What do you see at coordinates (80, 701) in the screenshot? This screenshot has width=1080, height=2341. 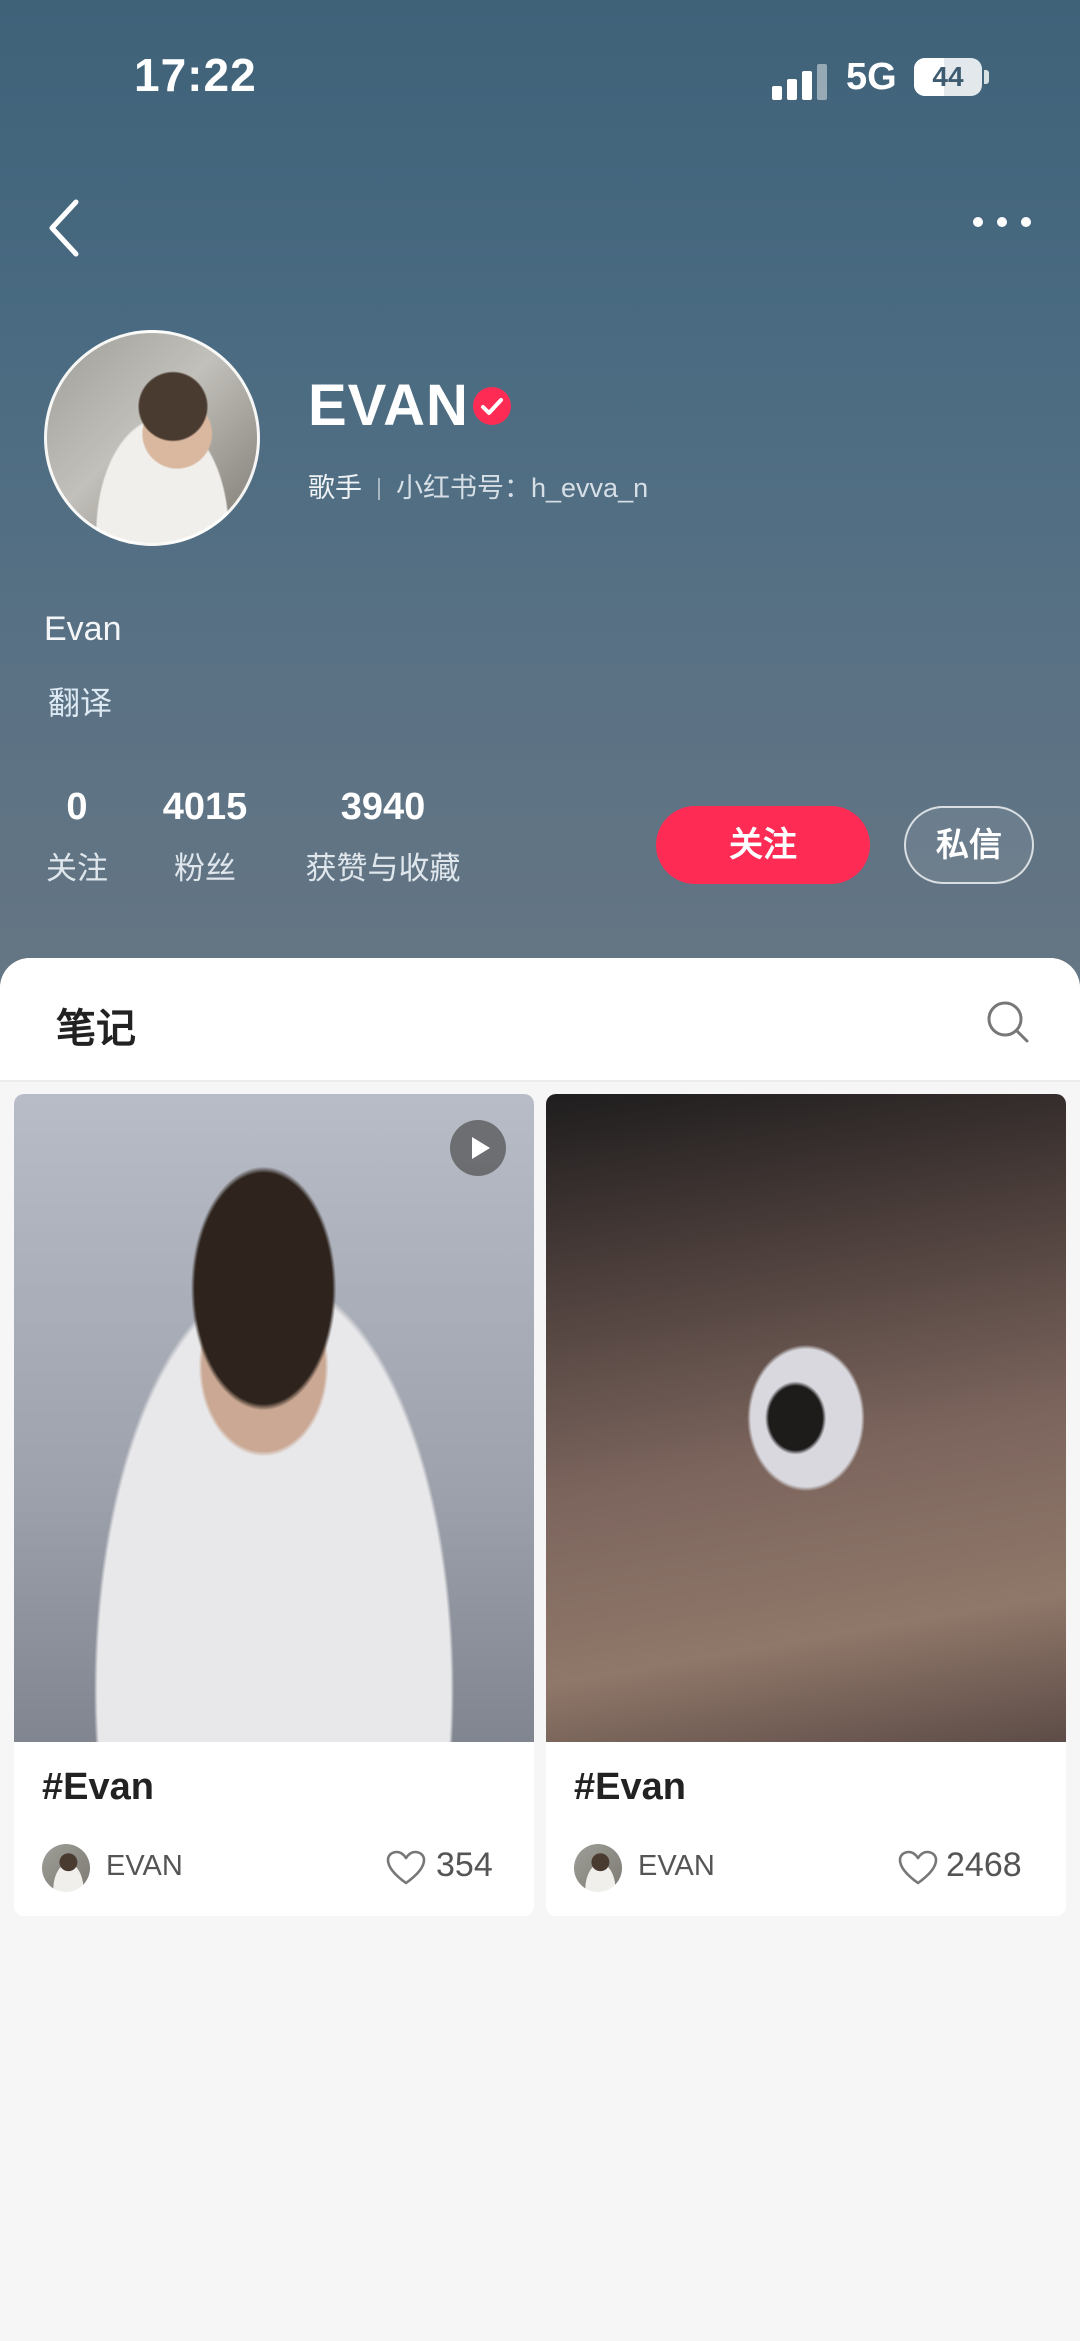 I see `translate-link: 翻译` at bounding box center [80, 701].